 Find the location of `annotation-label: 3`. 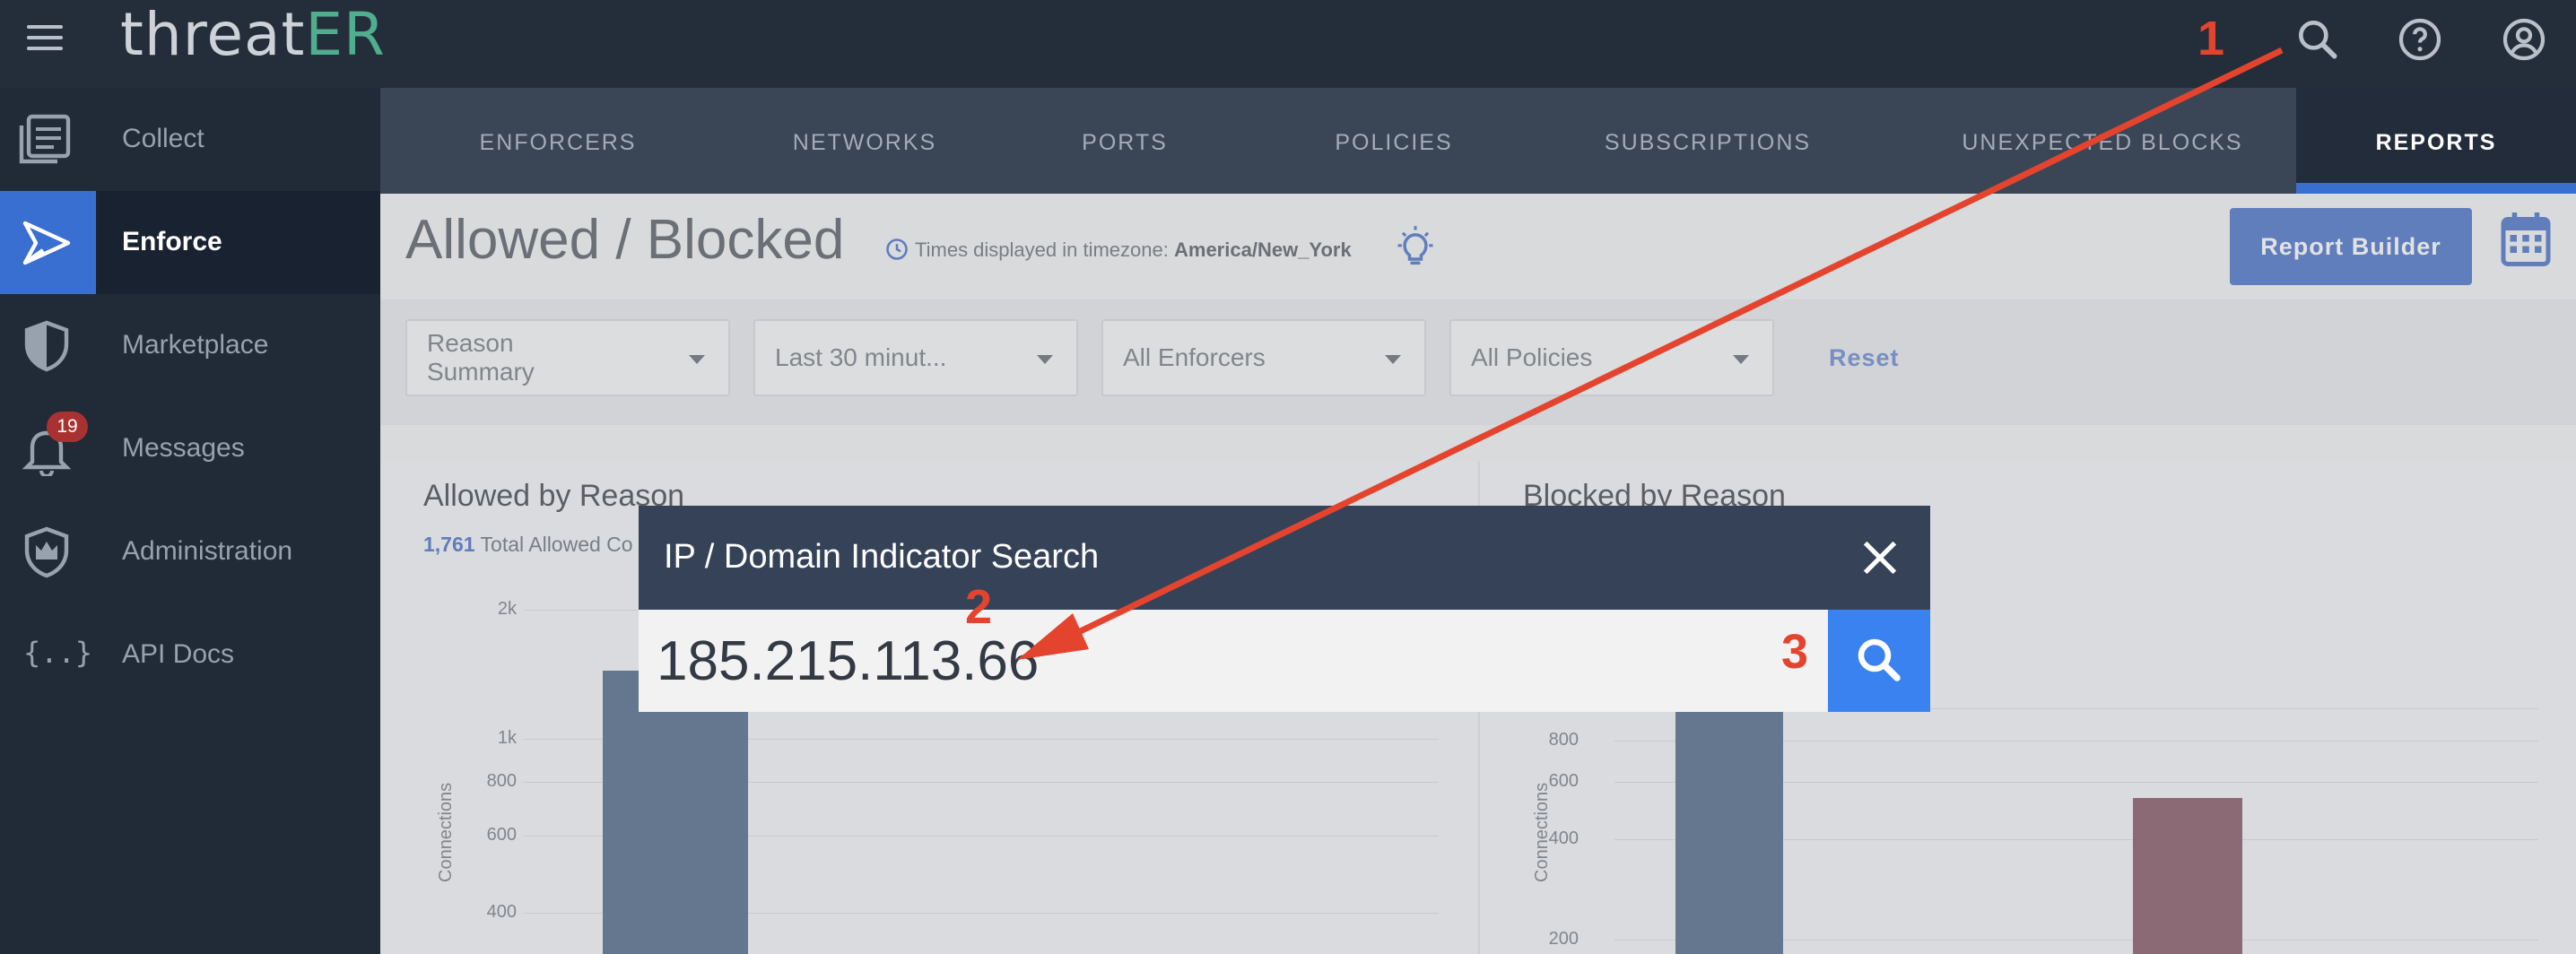

annotation-label: 3 is located at coordinates (1795, 652).